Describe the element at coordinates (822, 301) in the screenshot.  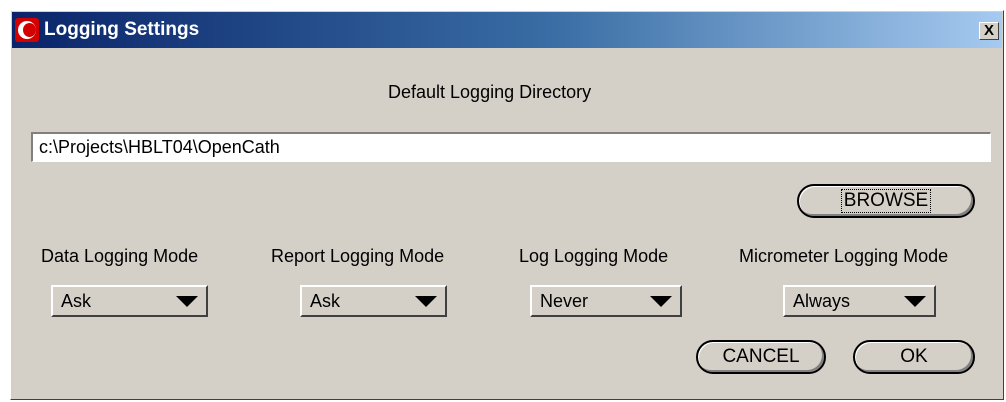
I see `micrometer-logging-mode-value: Always` at that location.